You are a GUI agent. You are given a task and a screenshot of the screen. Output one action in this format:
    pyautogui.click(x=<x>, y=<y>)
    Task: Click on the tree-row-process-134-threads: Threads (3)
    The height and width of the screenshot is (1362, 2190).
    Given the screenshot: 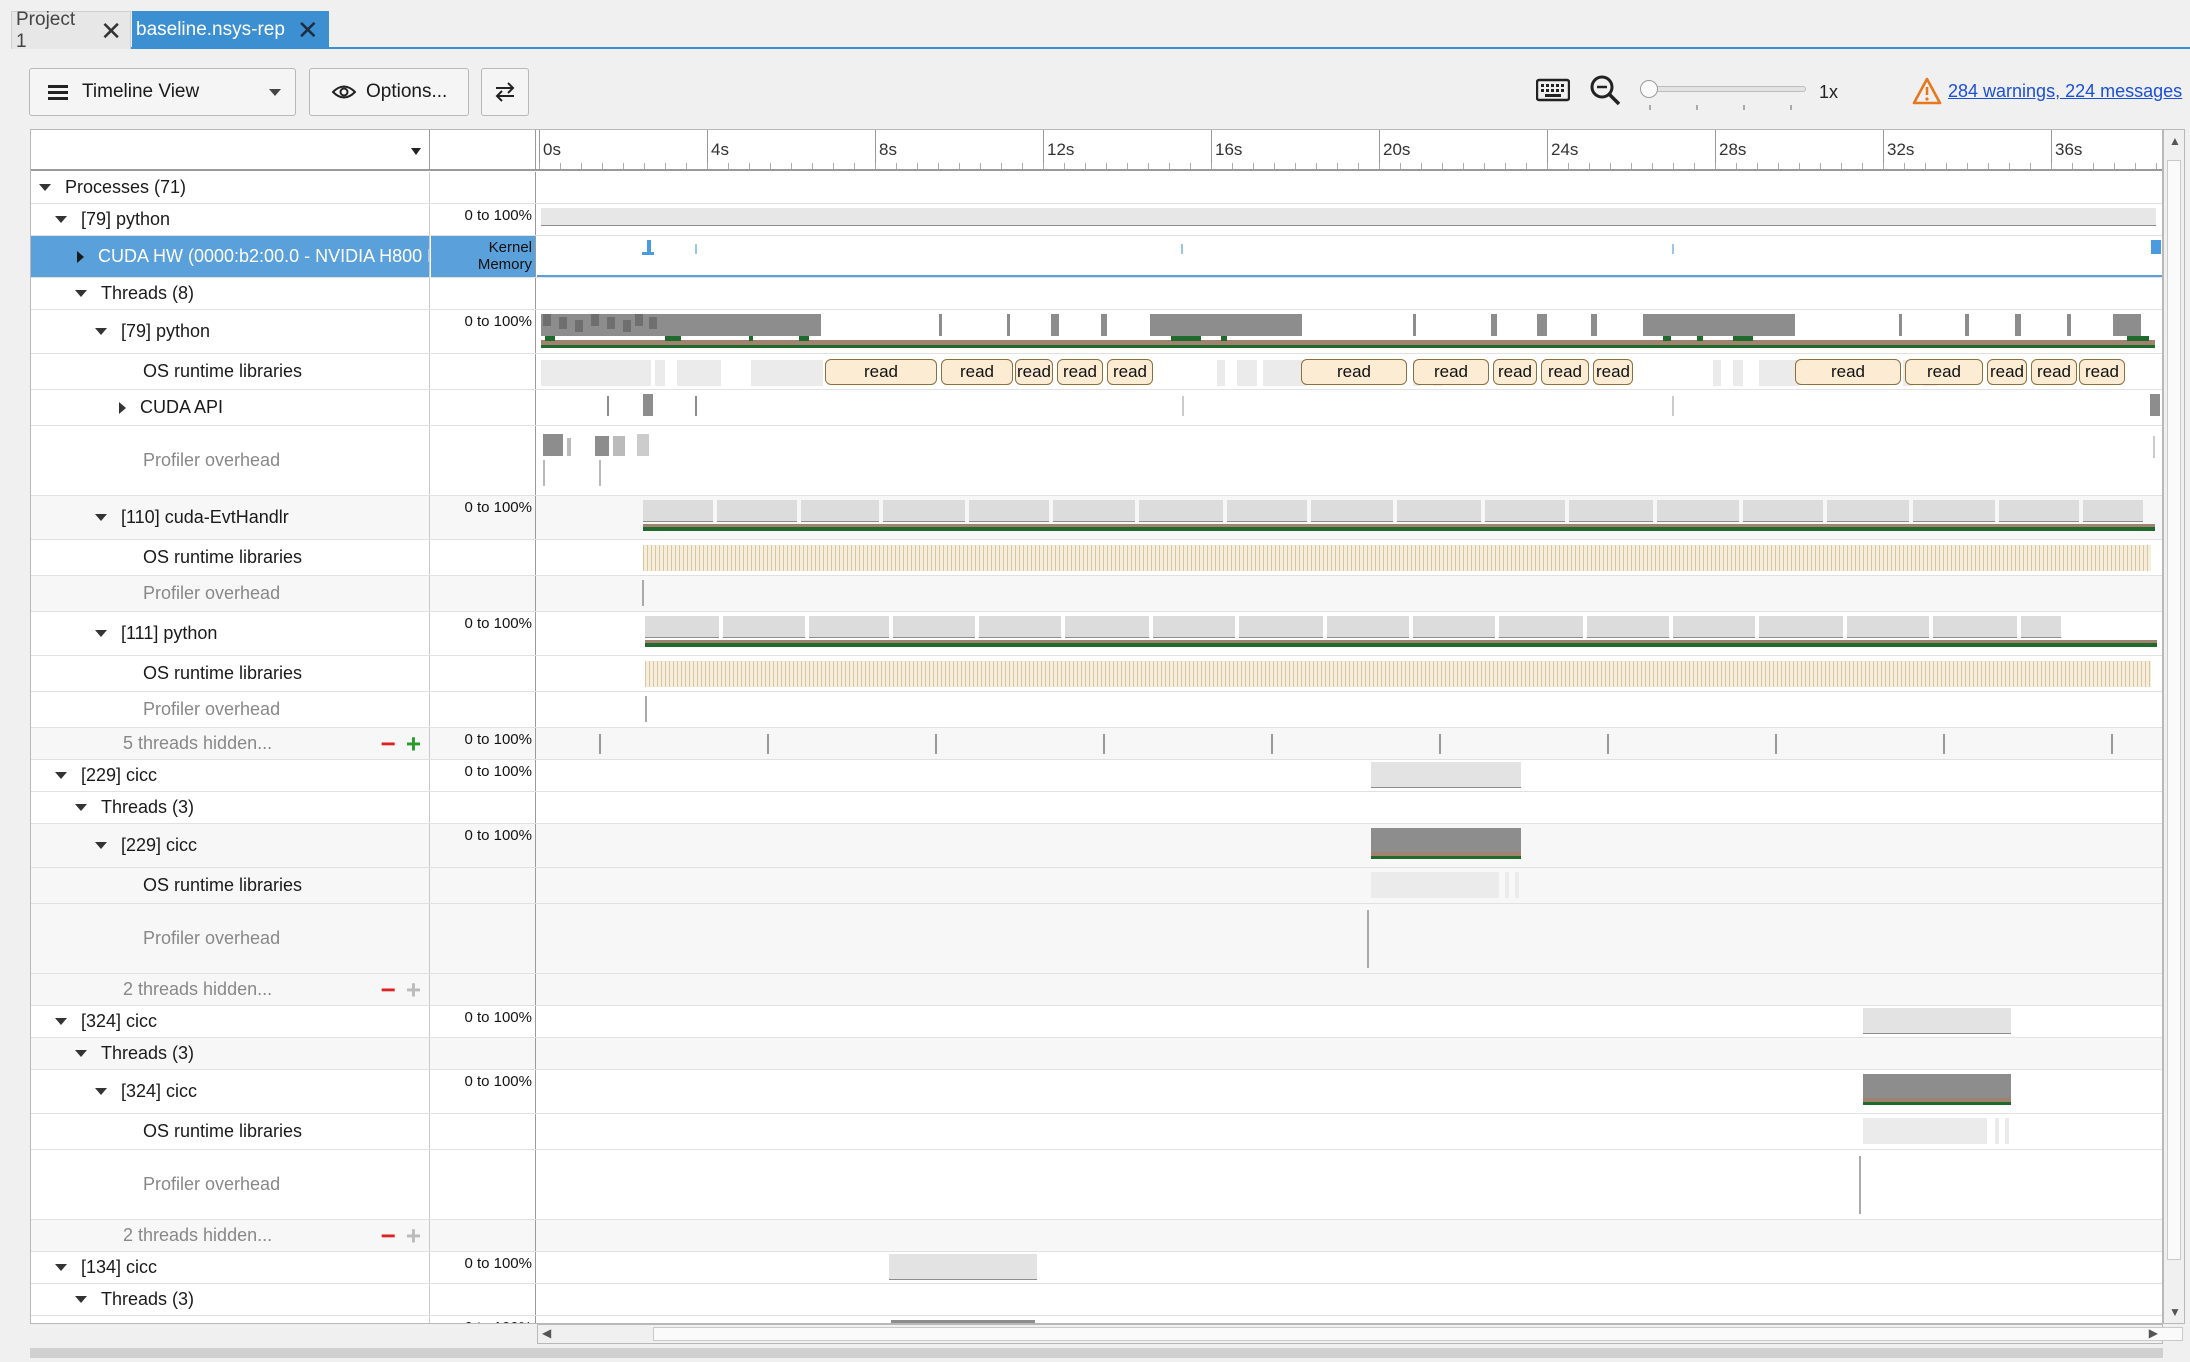 What is the action you would take?
    pyautogui.click(x=1096, y=1300)
    